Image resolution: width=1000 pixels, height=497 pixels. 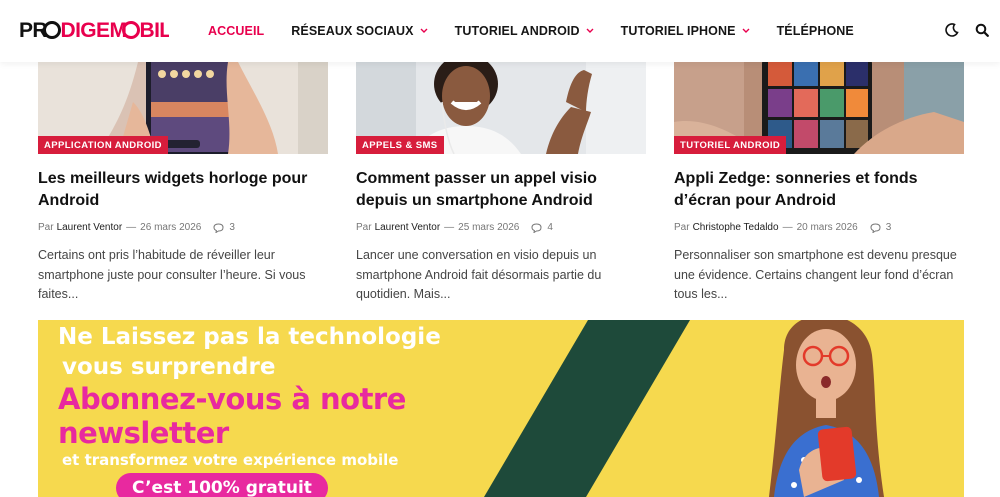 What do you see at coordinates (222, 485) in the screenshot?
I see `banner-cta-button: C’est 100% gratuit` at bounding box center [222, 485].